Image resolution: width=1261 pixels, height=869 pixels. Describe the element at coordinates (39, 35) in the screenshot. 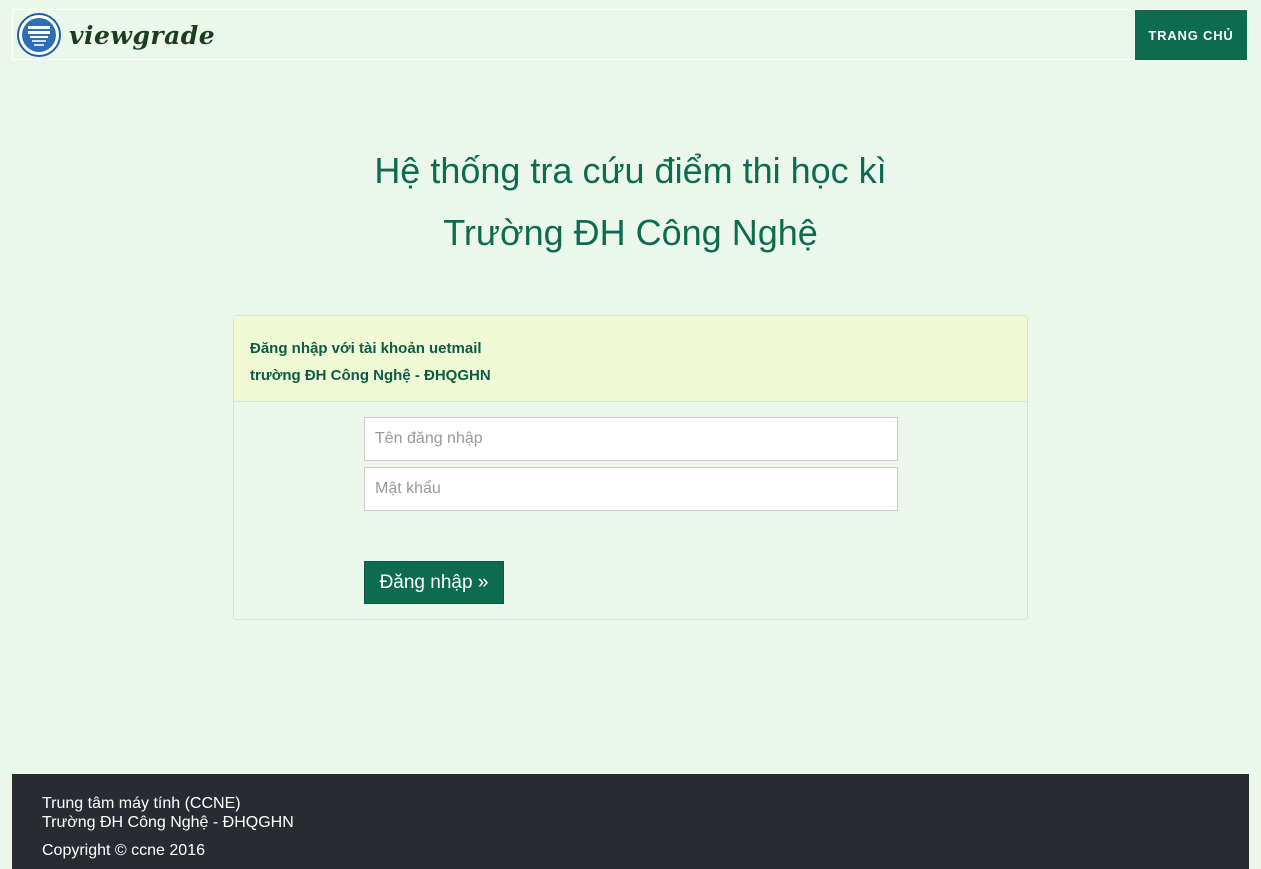

I see `university-logo-icon` at that location.